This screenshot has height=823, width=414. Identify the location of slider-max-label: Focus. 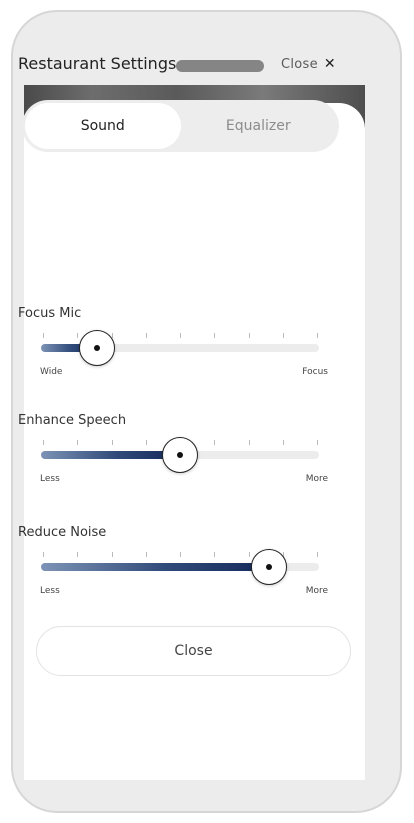
(315, 372).